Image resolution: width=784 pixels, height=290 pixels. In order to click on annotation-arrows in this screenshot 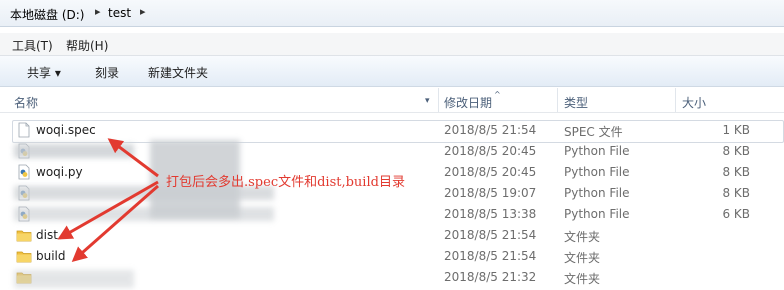, I will do `click(108, 200)`.